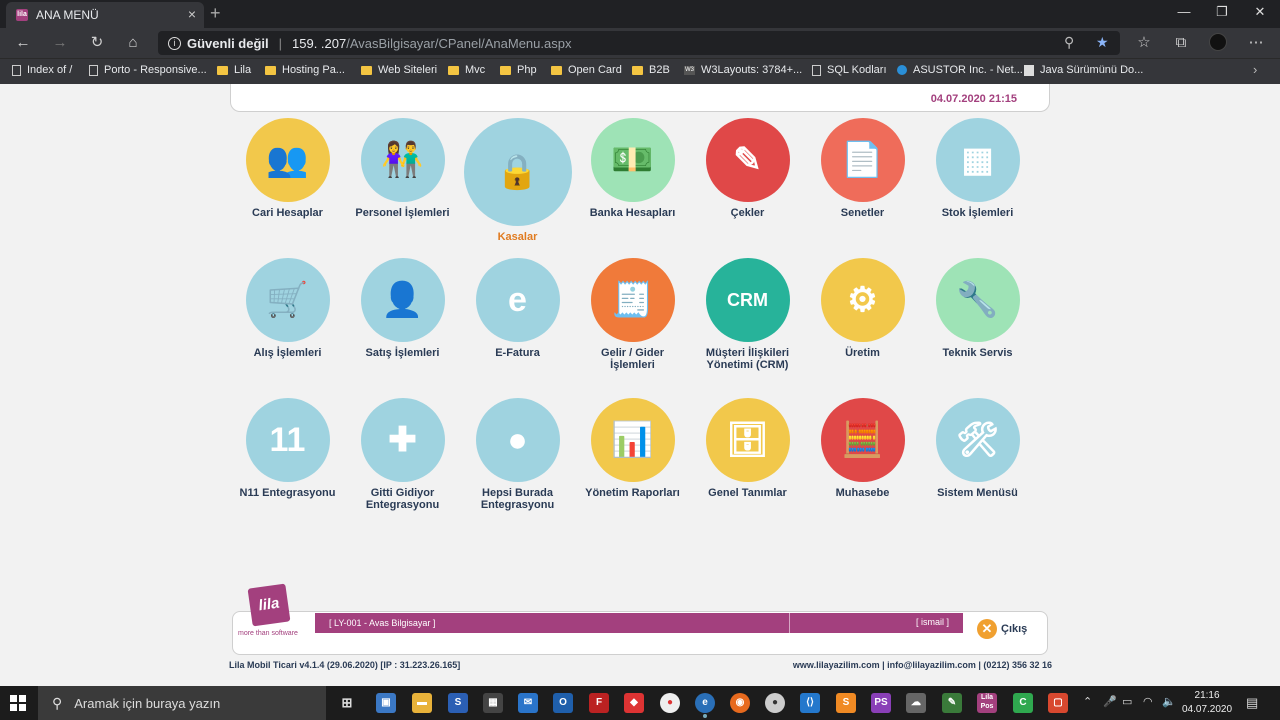 This screenshot has width=1280, height=720. What do you see at coordinates (60, 43) in the screenshot?
I see `forward-icon: →` at bounding box center [60, 43].